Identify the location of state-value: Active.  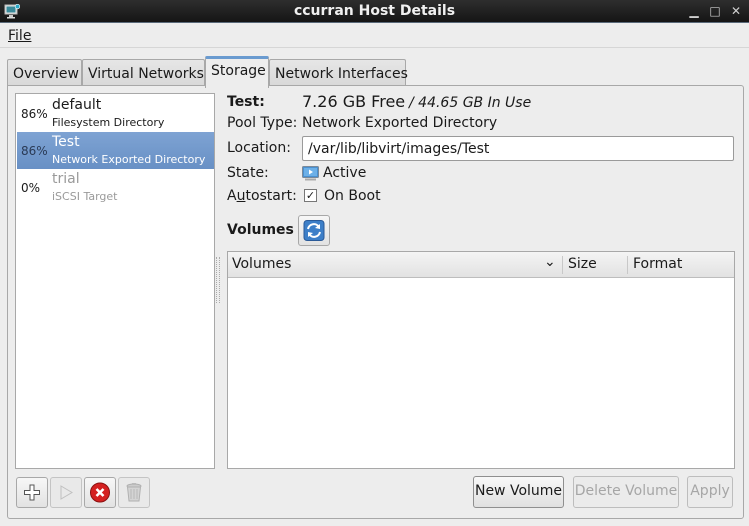
(345, 173).